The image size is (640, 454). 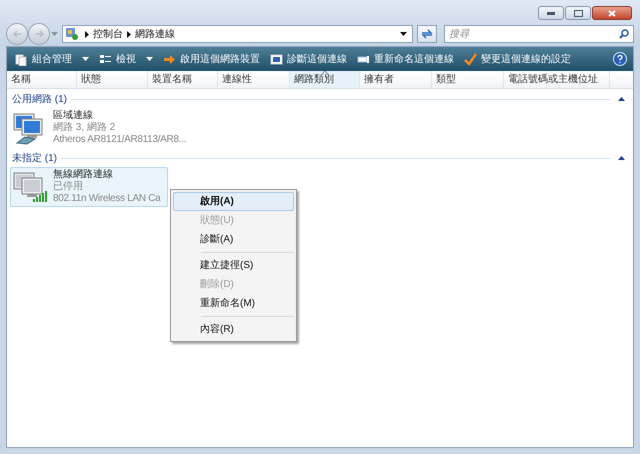 I want to click on menu-item: 診斷(A), so click(x=233, y=239).